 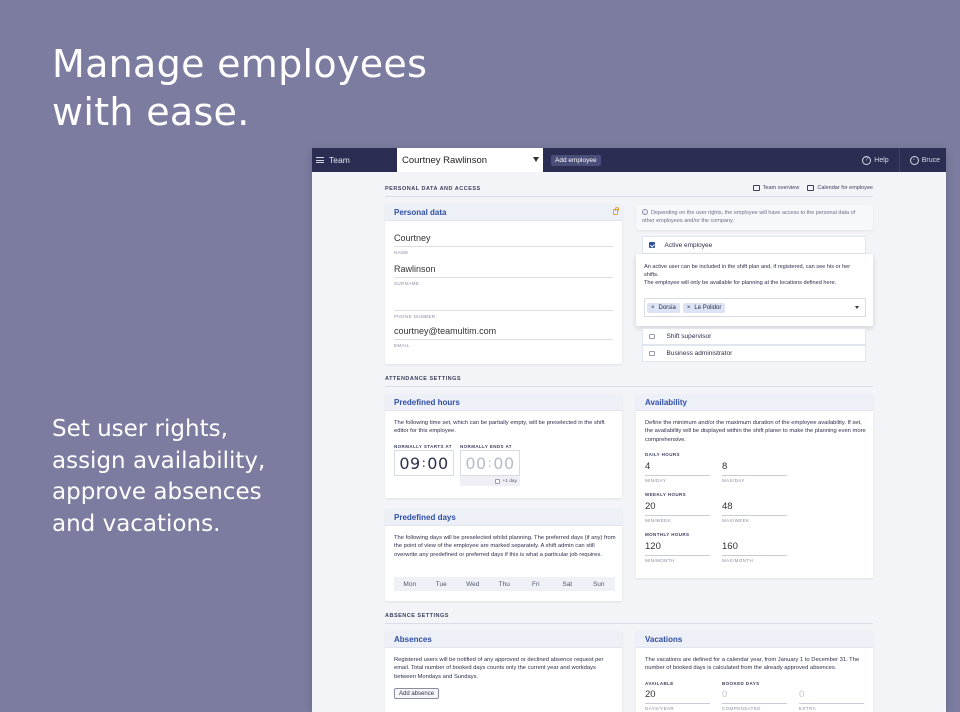 I want to click on active-employee-label: Active employee, so click(x=688, y=245).